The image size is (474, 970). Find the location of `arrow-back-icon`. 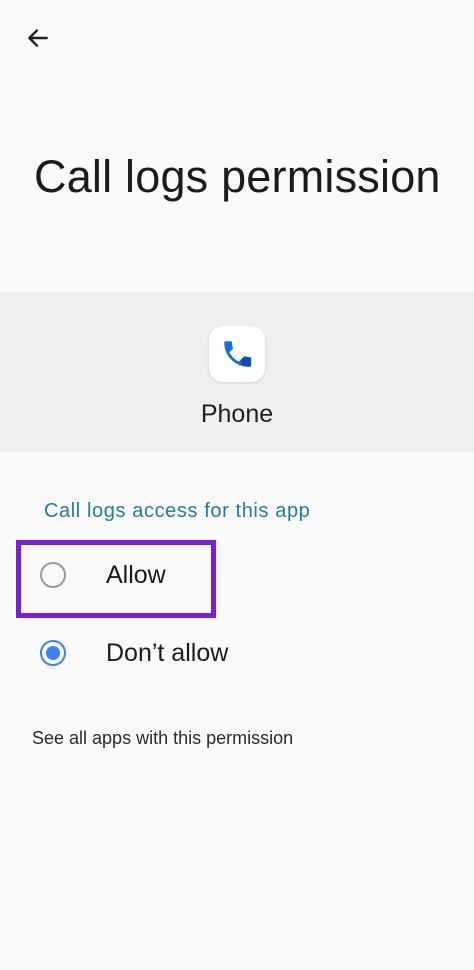

arrow-back-icon is located at coordinates (38, 40).